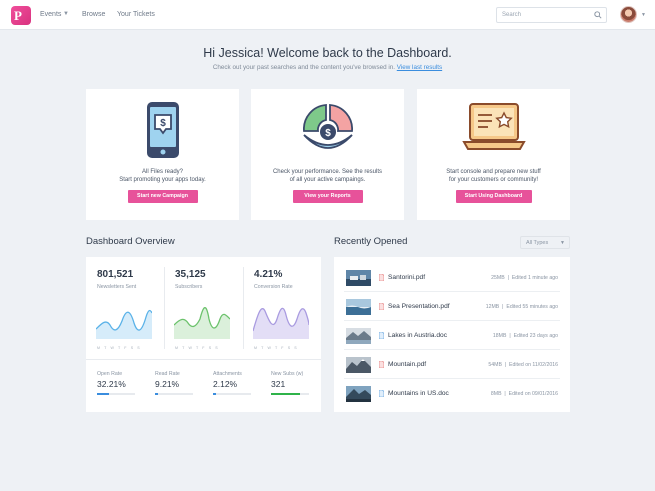 This screenshot has width=655, height=491. What do you see at coordinates (499, 336) in the screenshot?
I see `file-size: 18MB` at bounding box center [499, 336].